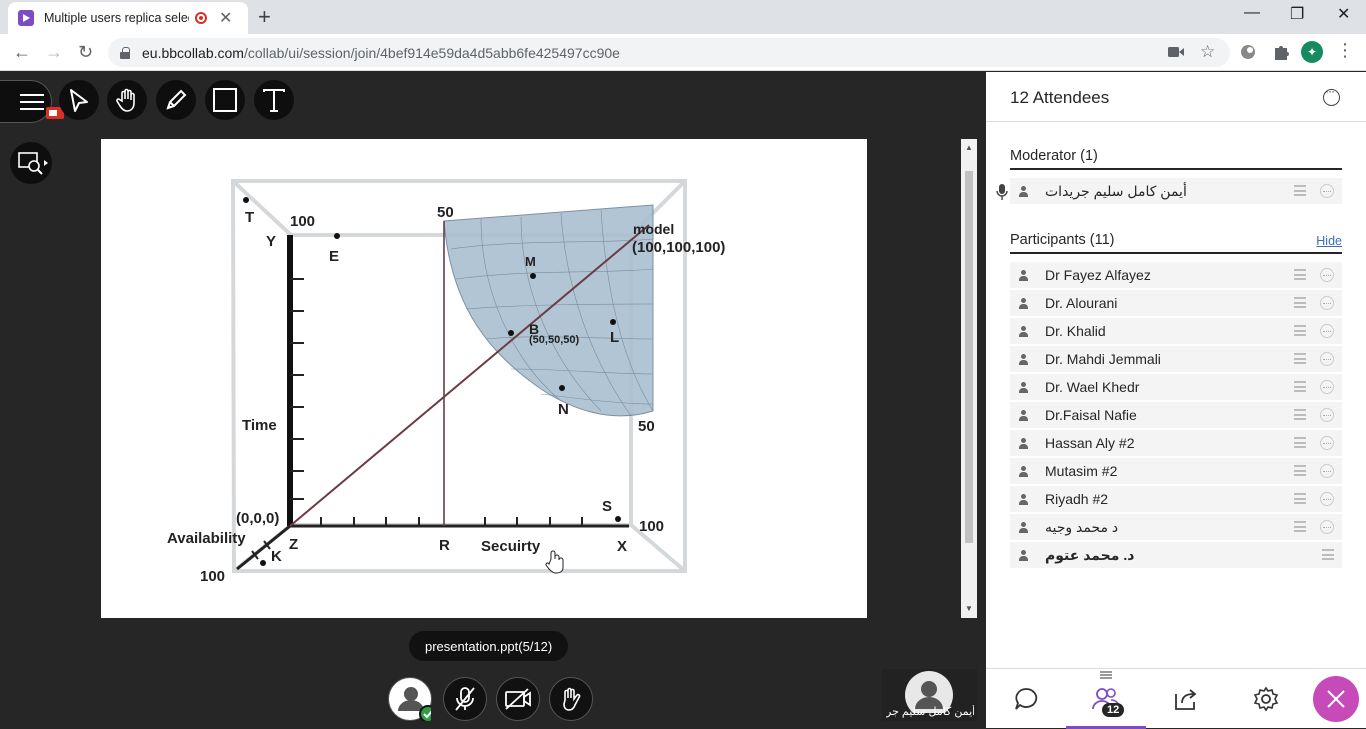 The width and height of the screenshot is (1366, 729). Describe the element at coordinates (1266, 699) in the screenshot. I see `settings-button` at that location.